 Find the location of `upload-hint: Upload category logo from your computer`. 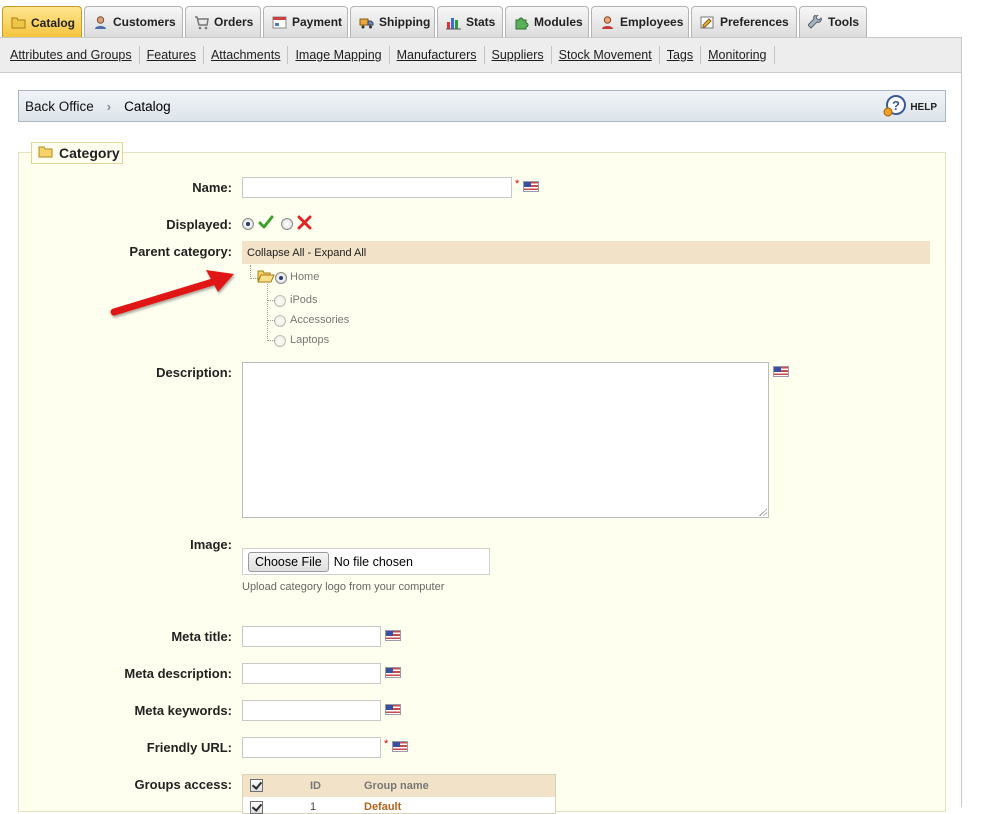

upload-hint: Upload category logo from your computer is located at coordinates (343, 587).